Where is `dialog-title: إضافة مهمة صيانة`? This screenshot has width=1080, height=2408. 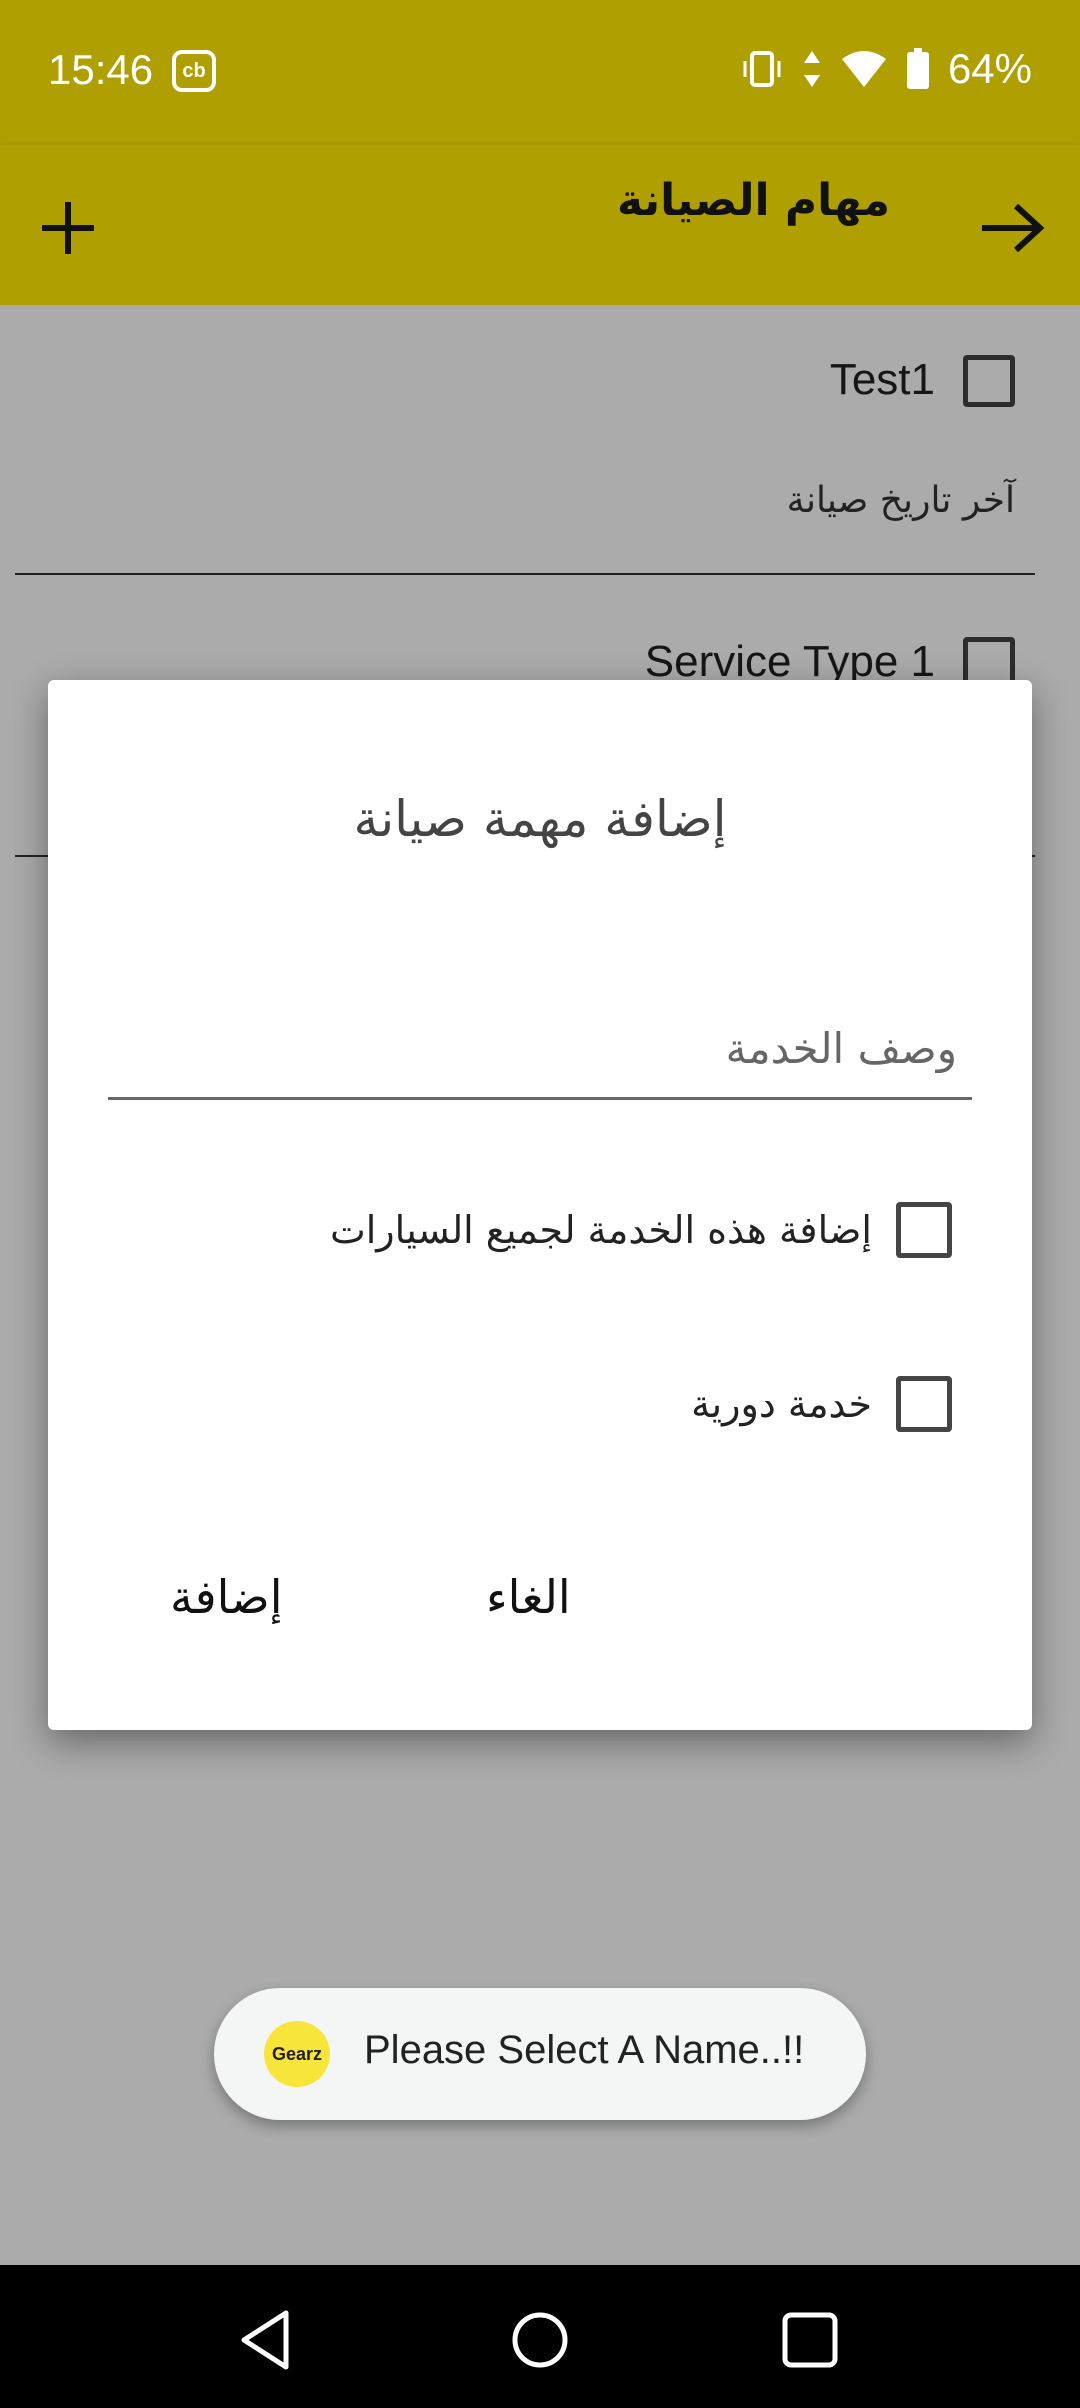
dialog-title: إضافة مهمة صيانة is located at coordinates (540, 819).